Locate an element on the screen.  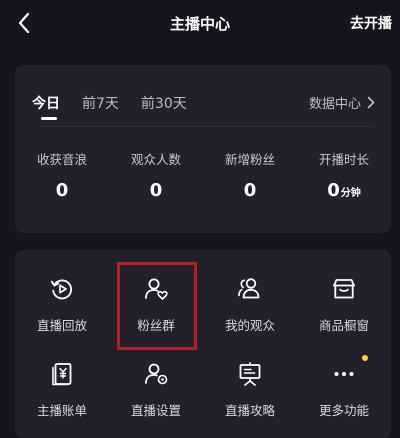
tool-streamer-bill: 主播账单 is located at coordinates (62, 394).